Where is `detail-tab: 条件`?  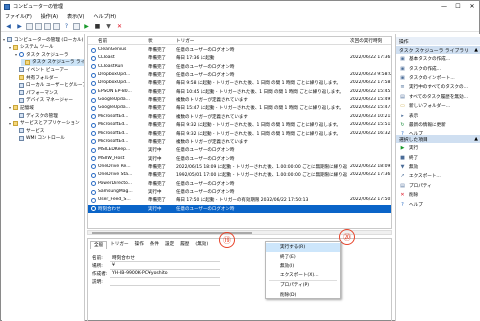 detail-tab: 条件 is located at coordinates (154, 245).